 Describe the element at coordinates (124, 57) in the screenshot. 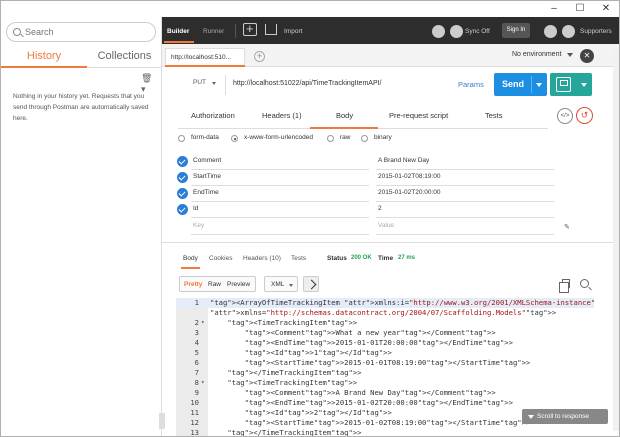

I see `tab-collections: Collections` at that location.